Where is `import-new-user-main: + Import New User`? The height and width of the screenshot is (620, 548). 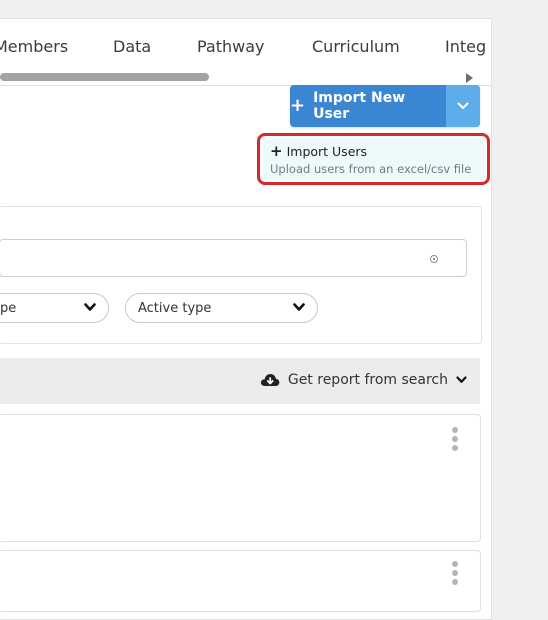
import-new-user-main: + Import New User is located at coordinates (368, 106).